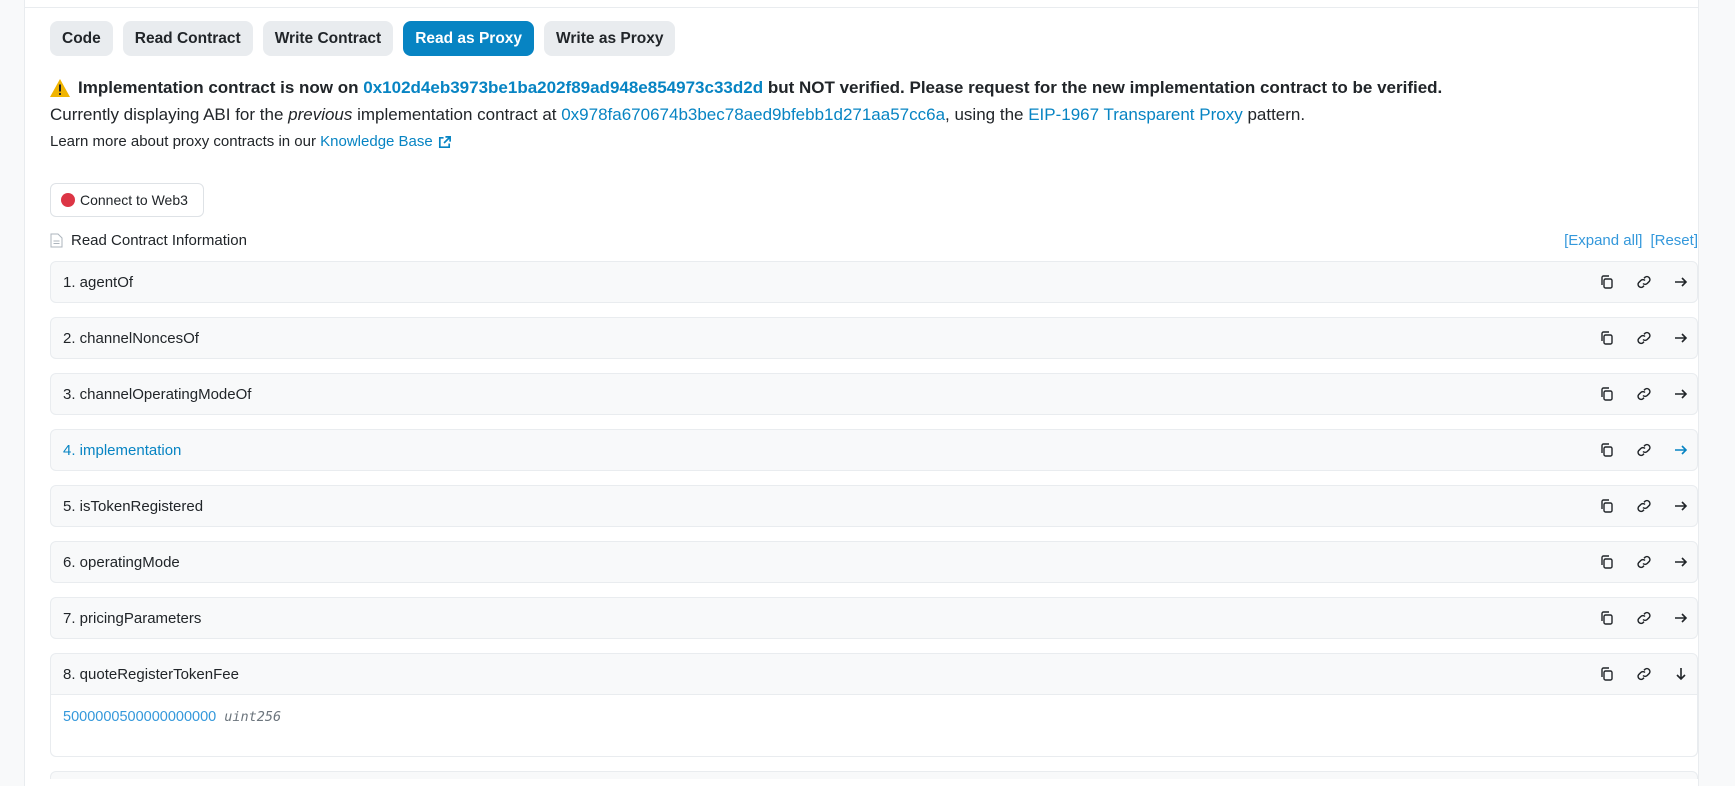 The height and width of the screenshot is (786, 1735). Describe the element at coordinates (159, 240) in the screenshot. I see `read-contract-info-label: Read Contract Information` at that location.